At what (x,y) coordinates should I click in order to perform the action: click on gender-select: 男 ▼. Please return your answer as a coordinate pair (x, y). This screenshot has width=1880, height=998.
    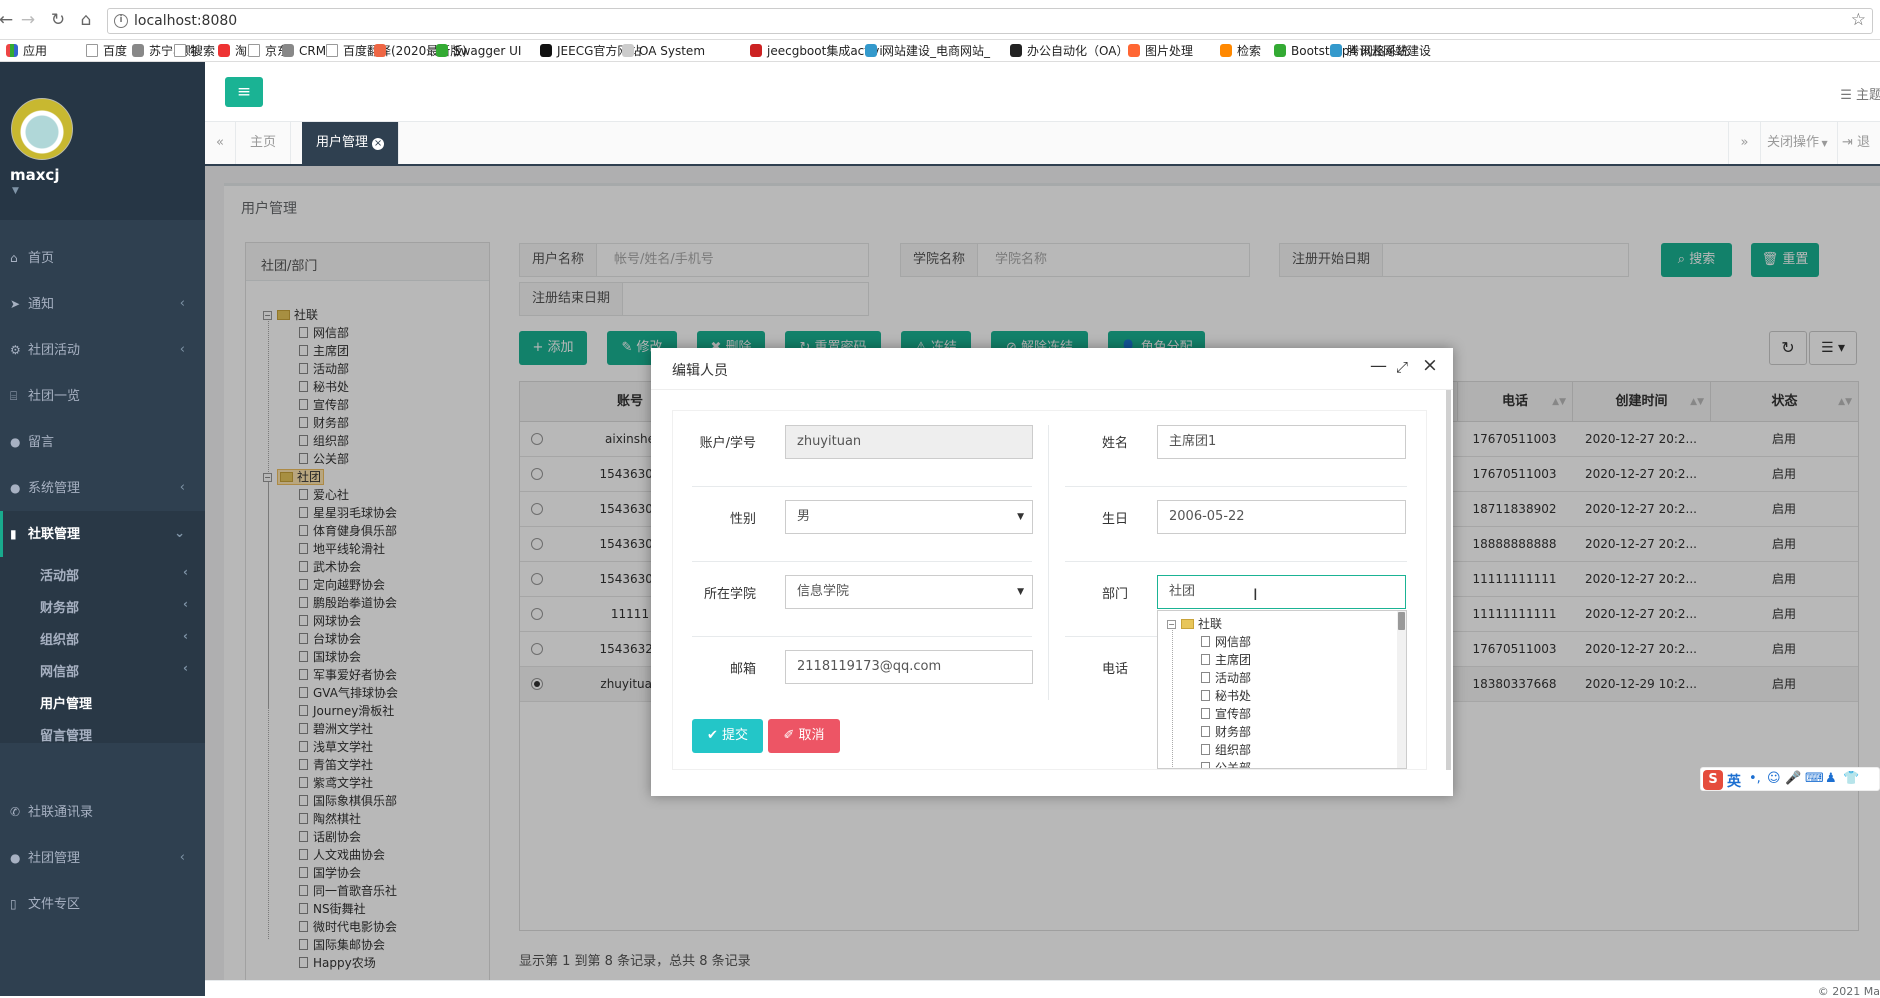
    Looking at the image, I should click on (909, 517).